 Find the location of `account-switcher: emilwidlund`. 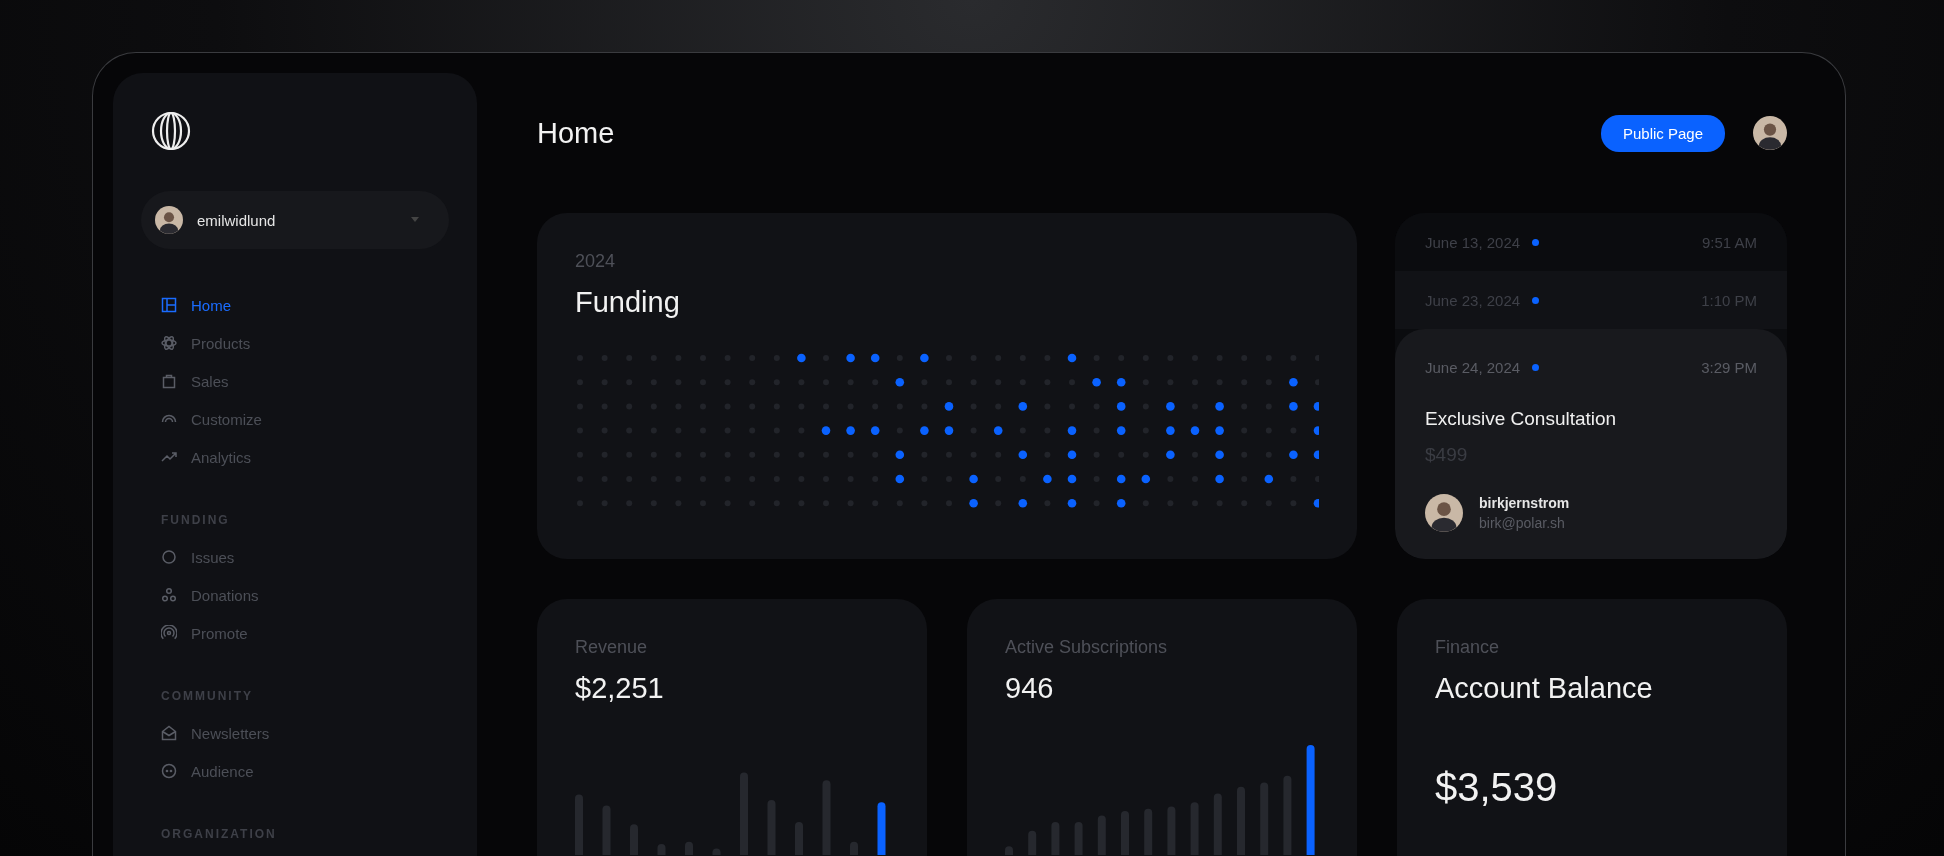

account-switcher: emilwidlund is located at coordinates (295, 220).